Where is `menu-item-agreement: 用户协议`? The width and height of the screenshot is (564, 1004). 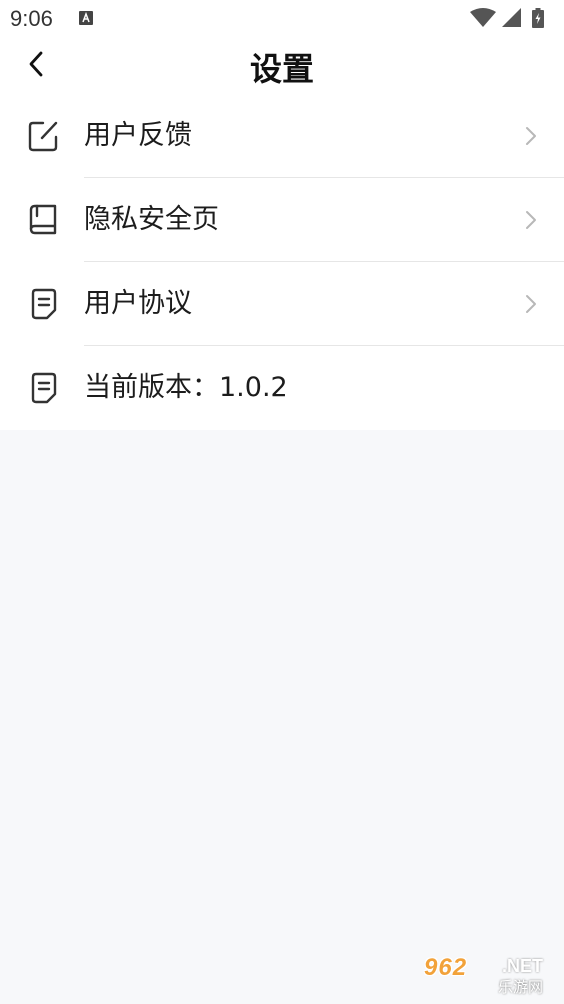
menu-item-agreement: 用户协议 is located at coordinates (282, 304).